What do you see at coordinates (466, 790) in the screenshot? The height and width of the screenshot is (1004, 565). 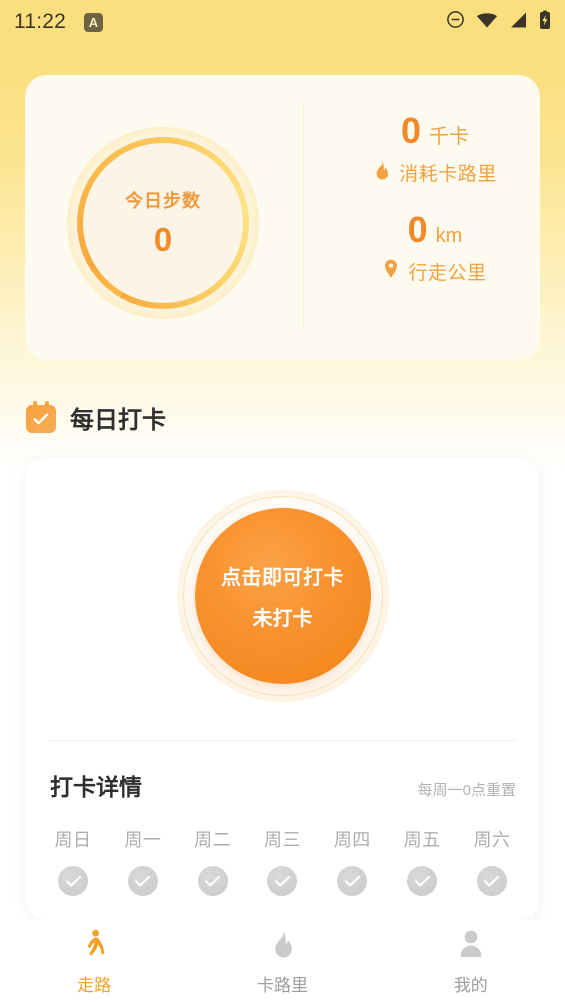 I see `checkin-reset-note: 每周一0点重置` at bounding box center [466, 790].